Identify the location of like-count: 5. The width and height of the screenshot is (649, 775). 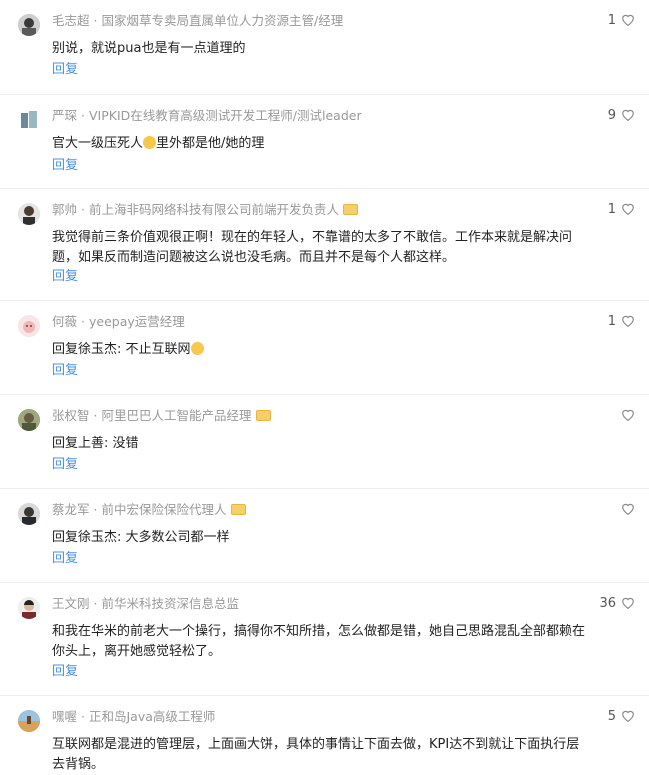
(611, 716).